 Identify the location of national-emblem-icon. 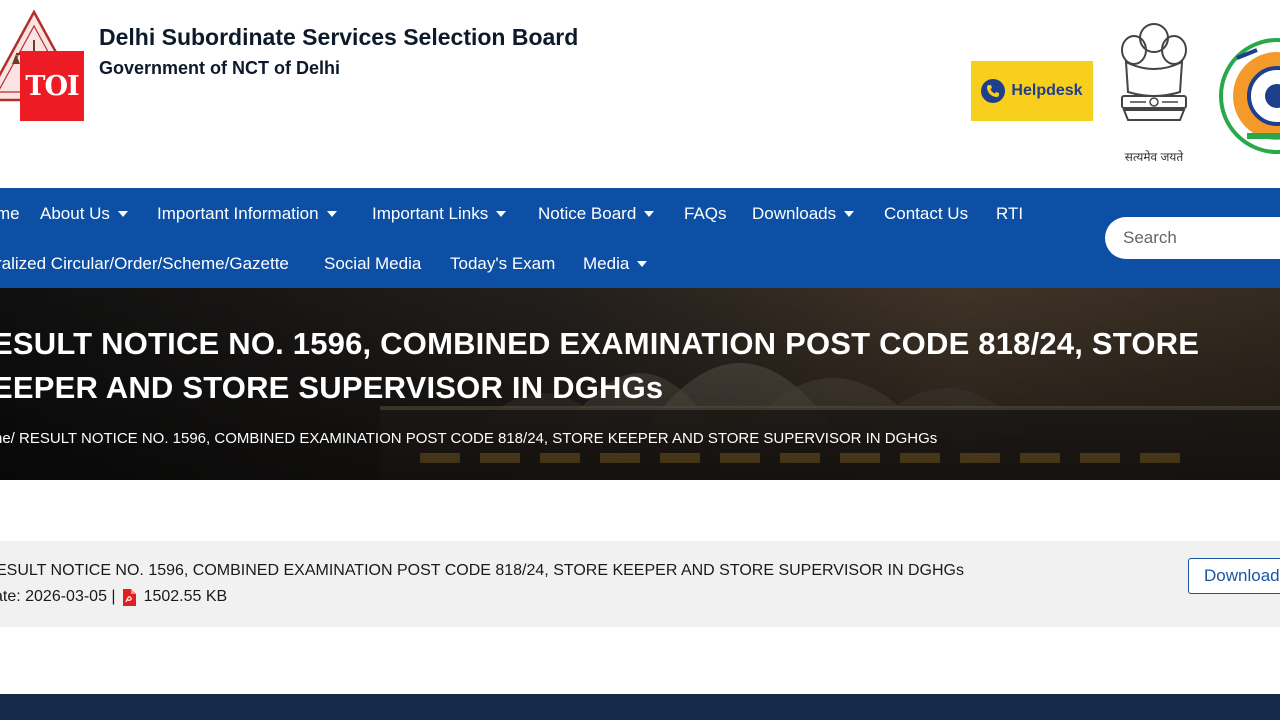
(1154, 72).